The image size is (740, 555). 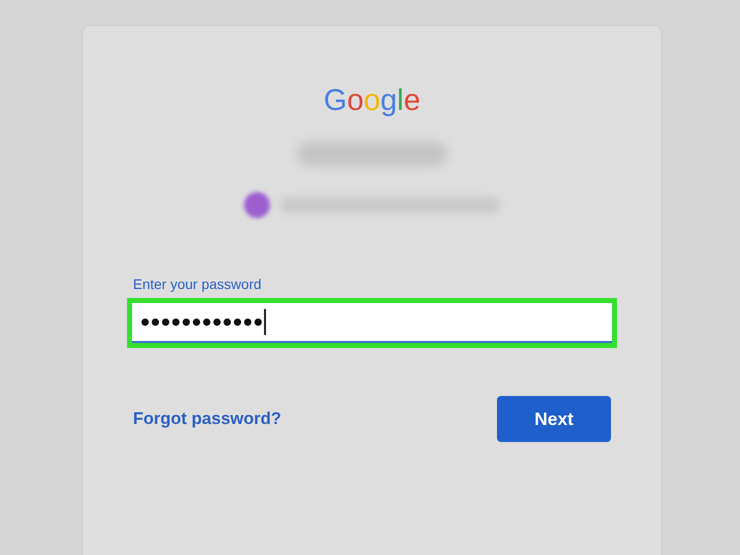 I want to click on logo: Google, so click(x=372, y=101).